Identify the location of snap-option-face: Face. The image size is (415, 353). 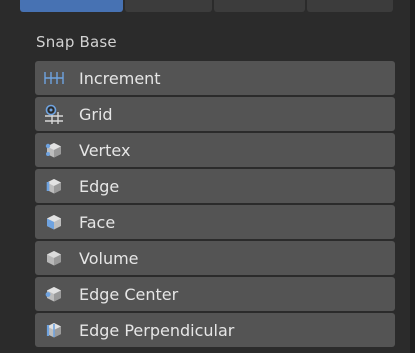
(215, 222).